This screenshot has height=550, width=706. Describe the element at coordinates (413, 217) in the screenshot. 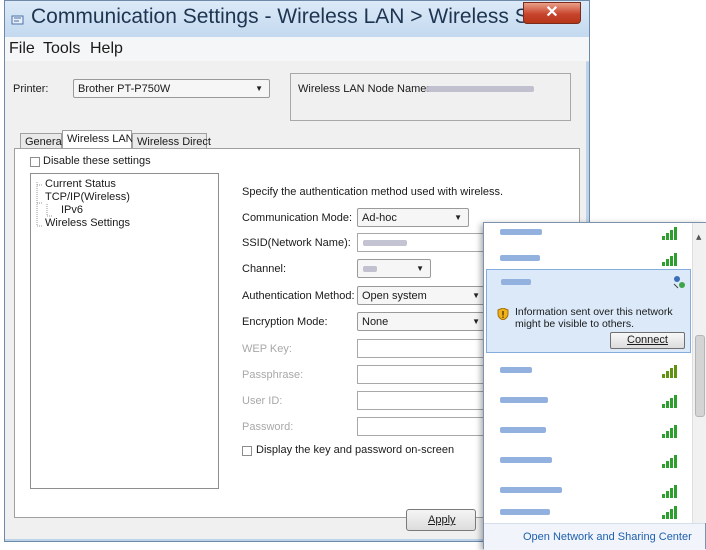

I see `comm-mode-select: Ad-hoc ▼` at that location.